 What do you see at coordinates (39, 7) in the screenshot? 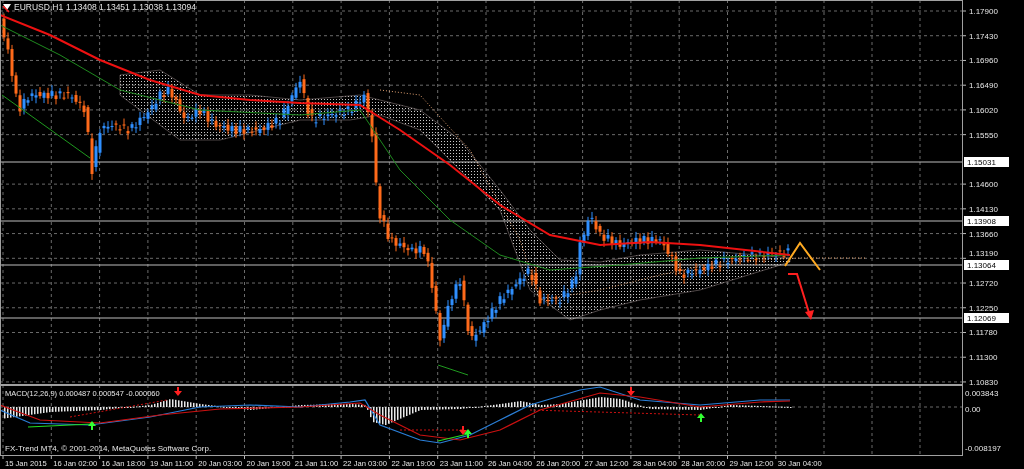
I see `chart-title: EURUSD,H1` at bounding box center [39, 7].